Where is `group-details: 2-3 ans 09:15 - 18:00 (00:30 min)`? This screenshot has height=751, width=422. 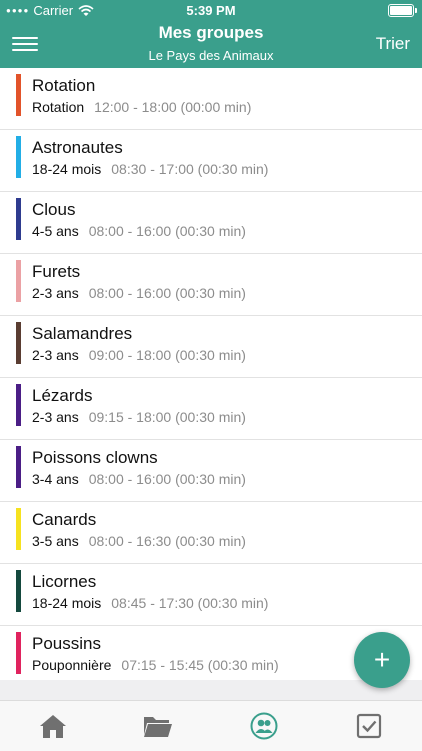 group-details: 2-3 ans 09:15 - 18:00 (00:30 min) is located at coordinates (139, 417).